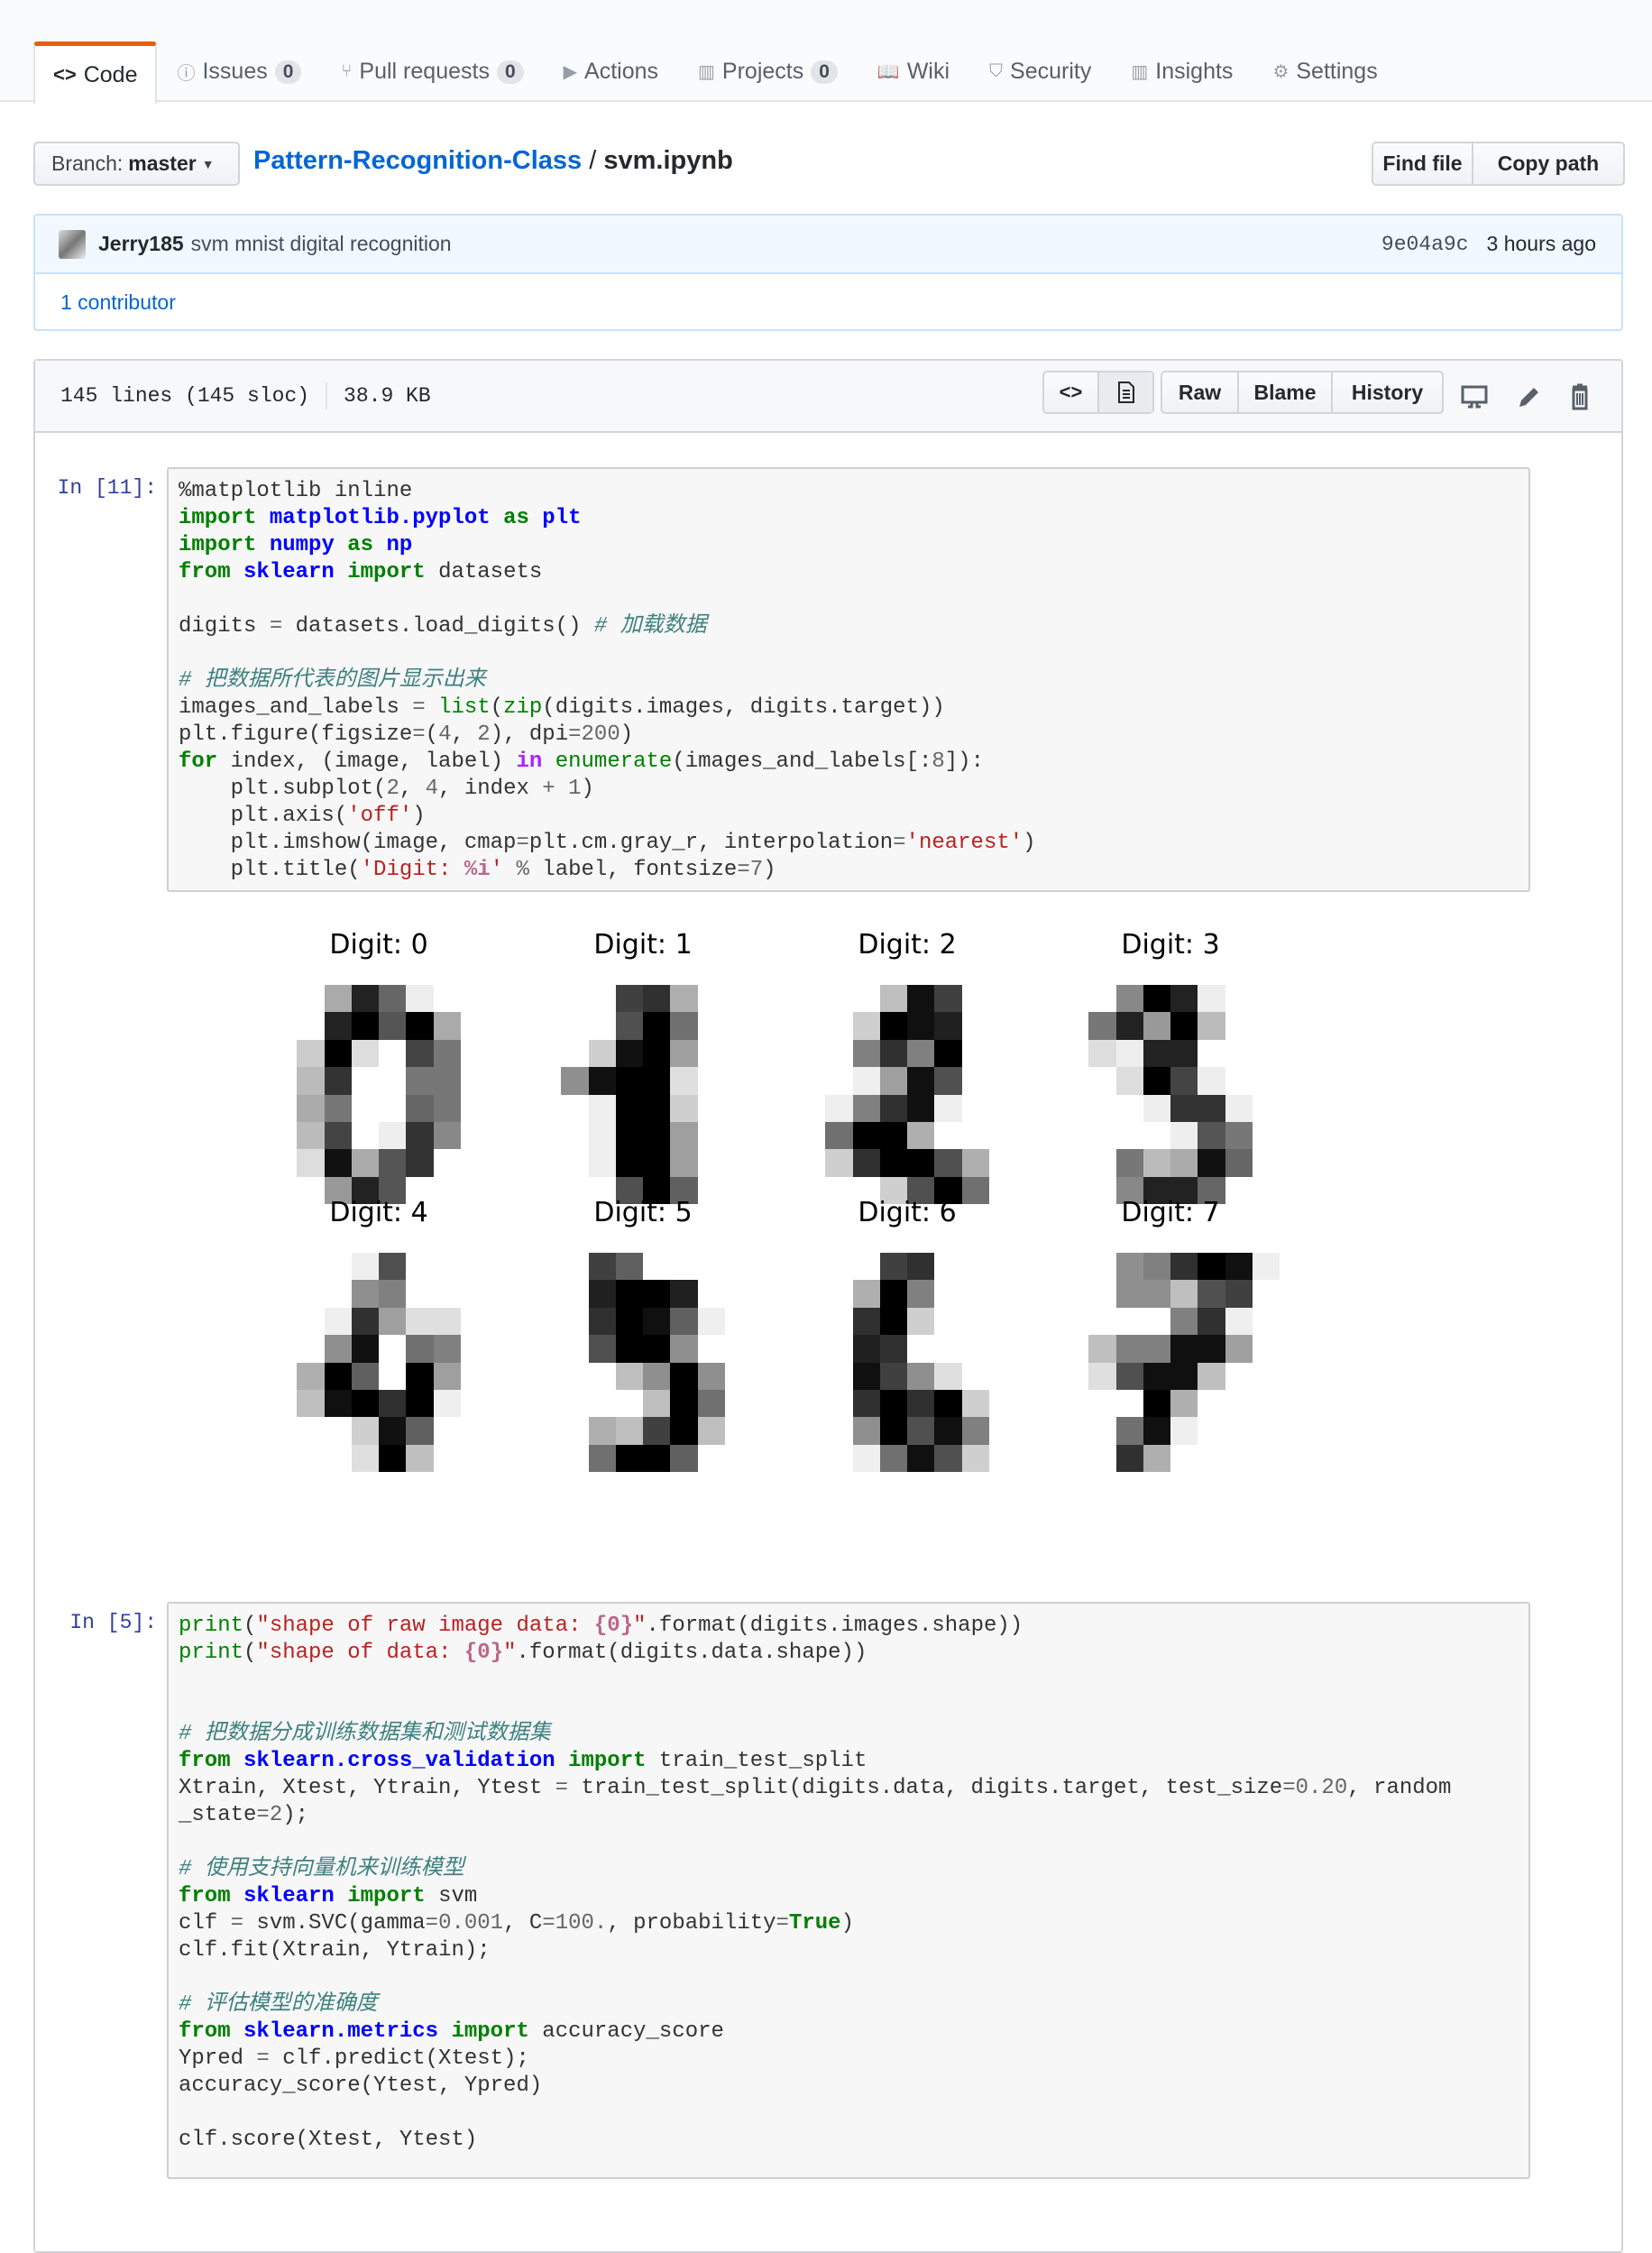  Describe the element at coordinates (1286, 392) in the screenshot. I see `blame-button: Blame` at that location.